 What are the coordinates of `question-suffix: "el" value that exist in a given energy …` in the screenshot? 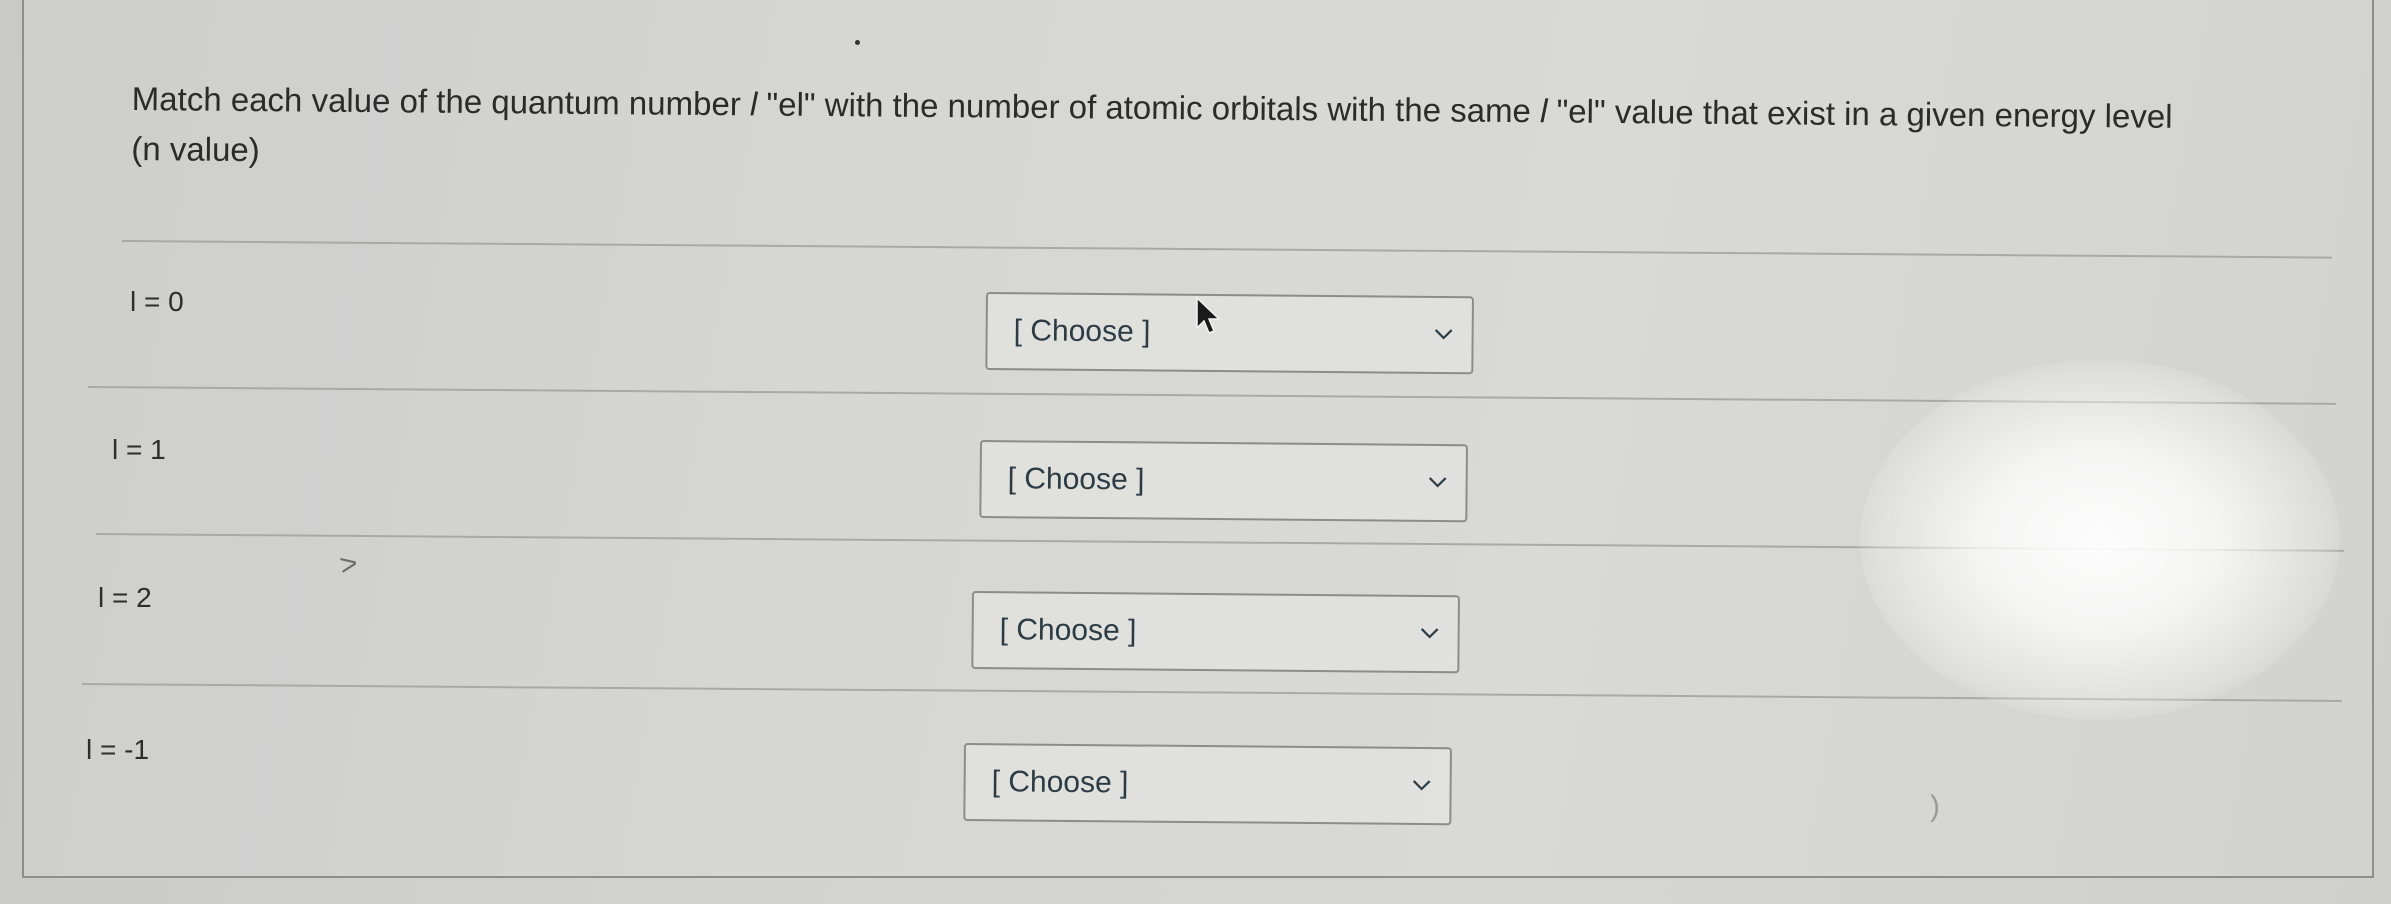 It's located at (1860, 113).